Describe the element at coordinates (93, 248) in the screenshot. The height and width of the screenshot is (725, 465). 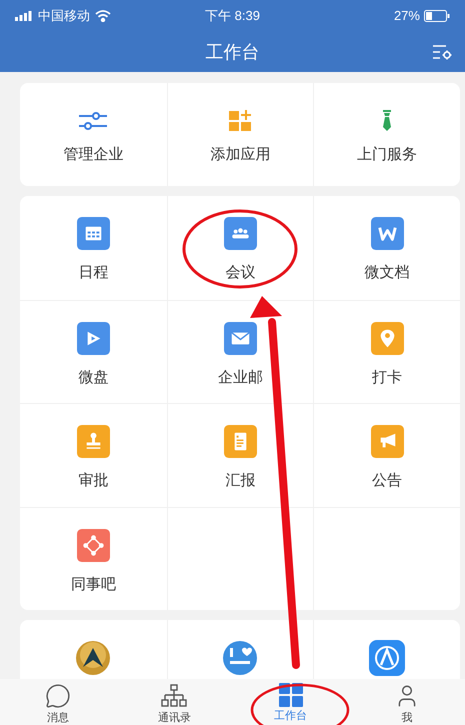
I see `app-item: 日程` at that location.